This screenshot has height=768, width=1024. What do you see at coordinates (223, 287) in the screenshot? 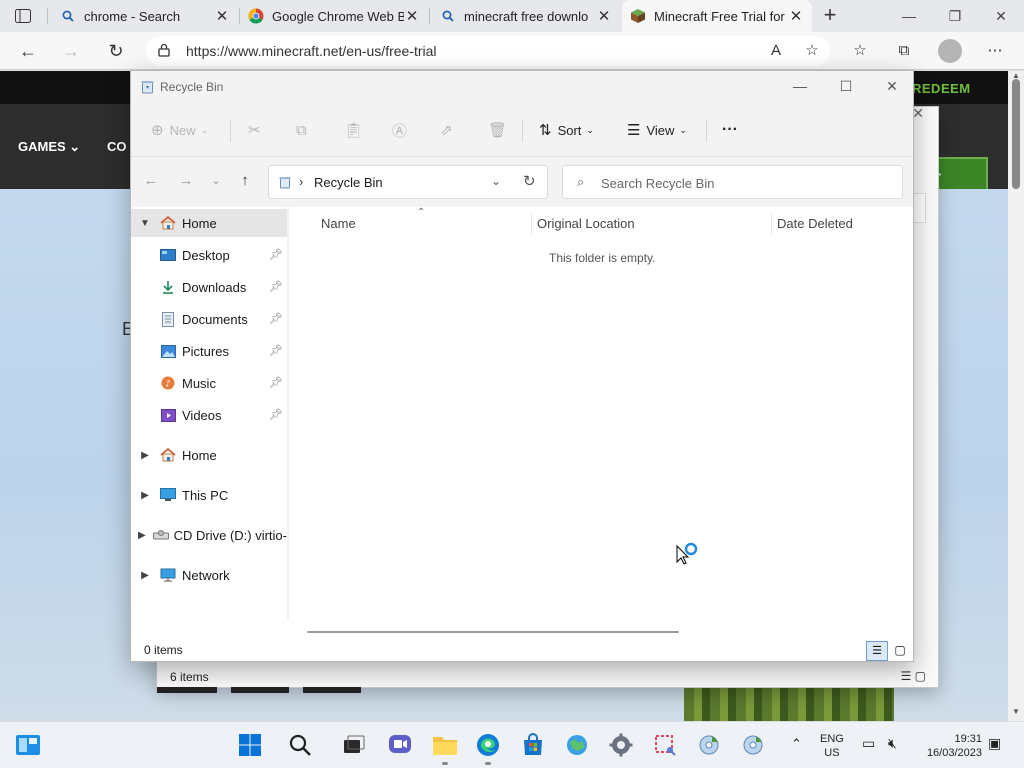
I see `sidebar-item-downloads: Downloads 📌︎` at bounding box center [223, 287].